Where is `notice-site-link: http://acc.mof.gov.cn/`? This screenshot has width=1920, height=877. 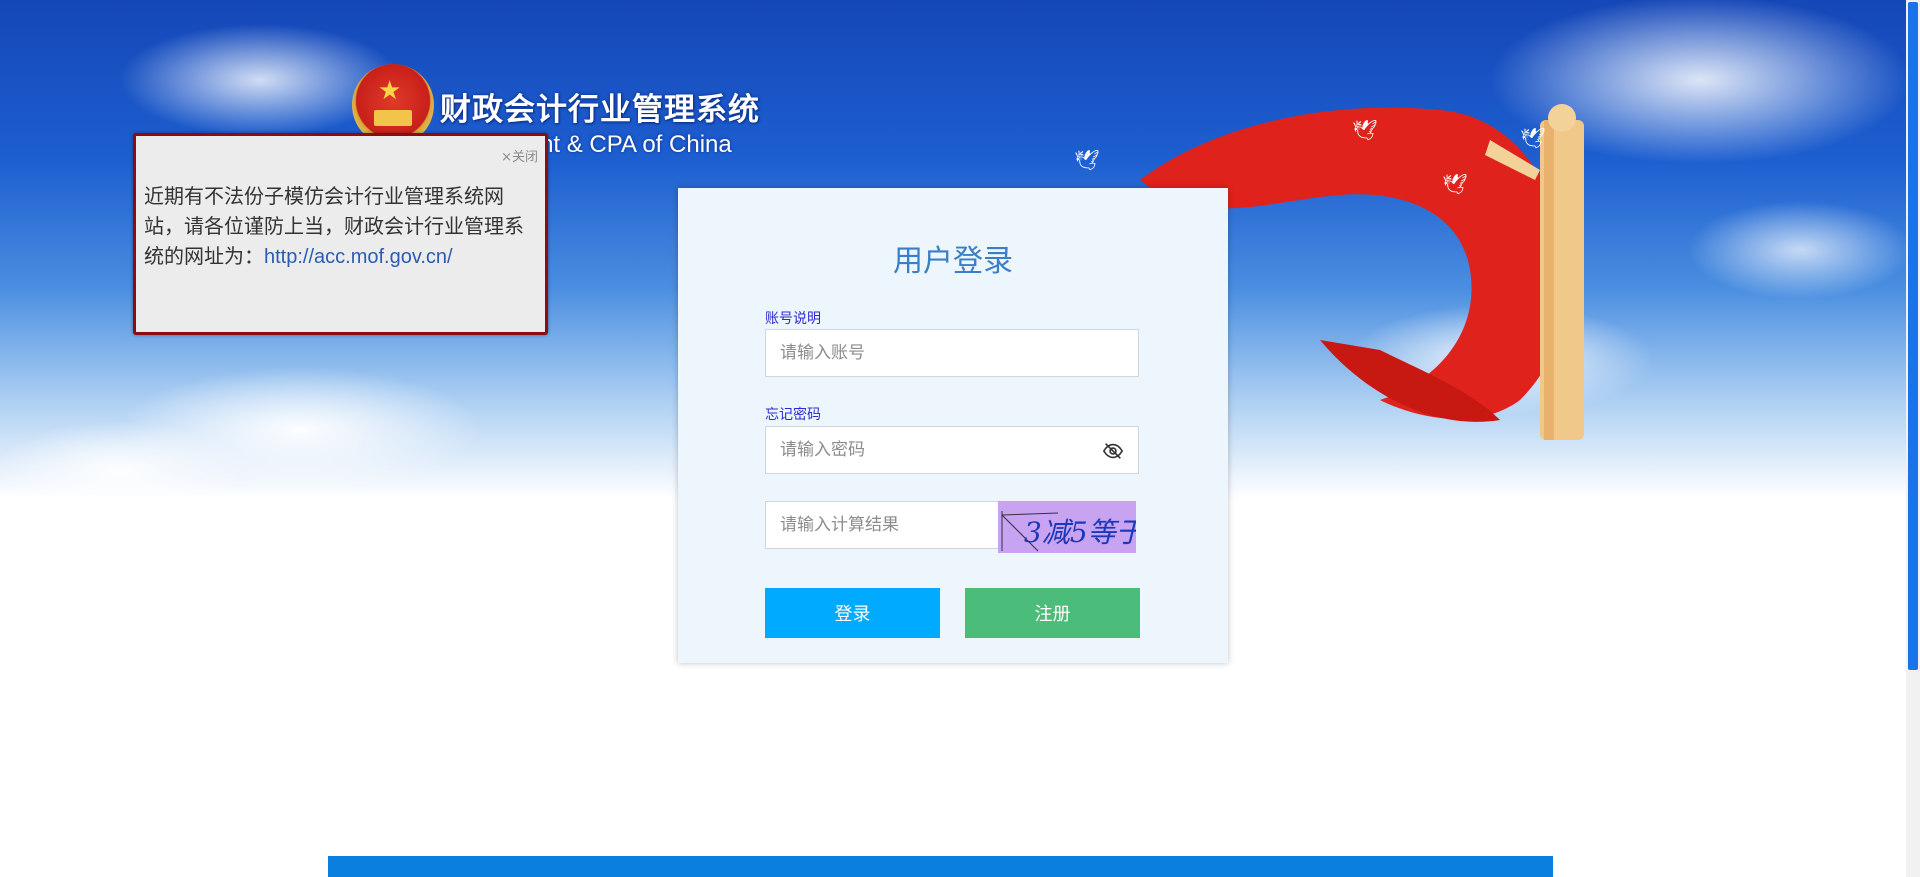 notice-site-link: http://acc.mof.gov.cn/ is located at coordinates (358, 257).